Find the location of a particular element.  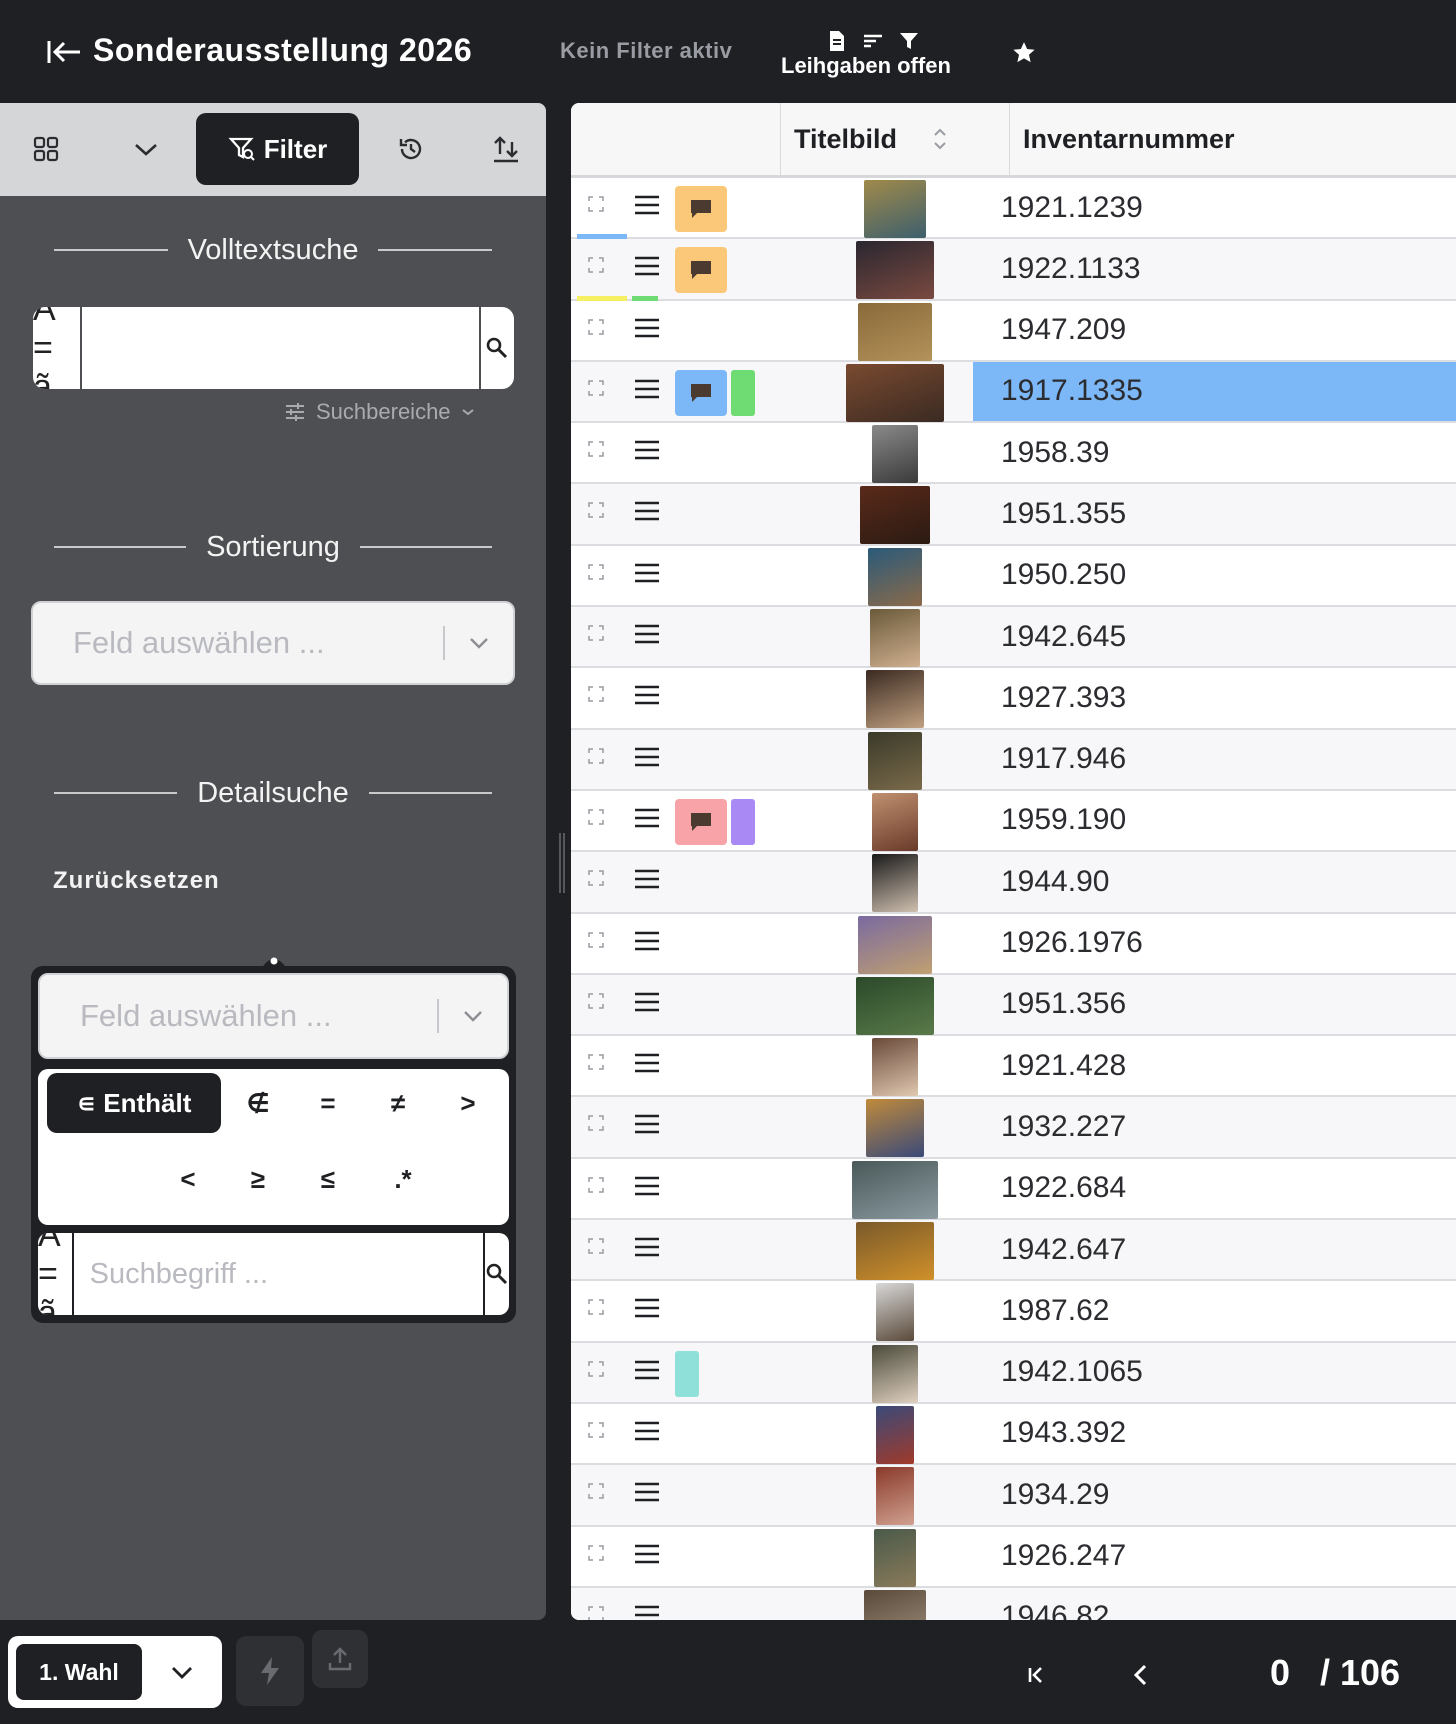

table-row: 1917.1335 is located at coordinates (1013, 392).